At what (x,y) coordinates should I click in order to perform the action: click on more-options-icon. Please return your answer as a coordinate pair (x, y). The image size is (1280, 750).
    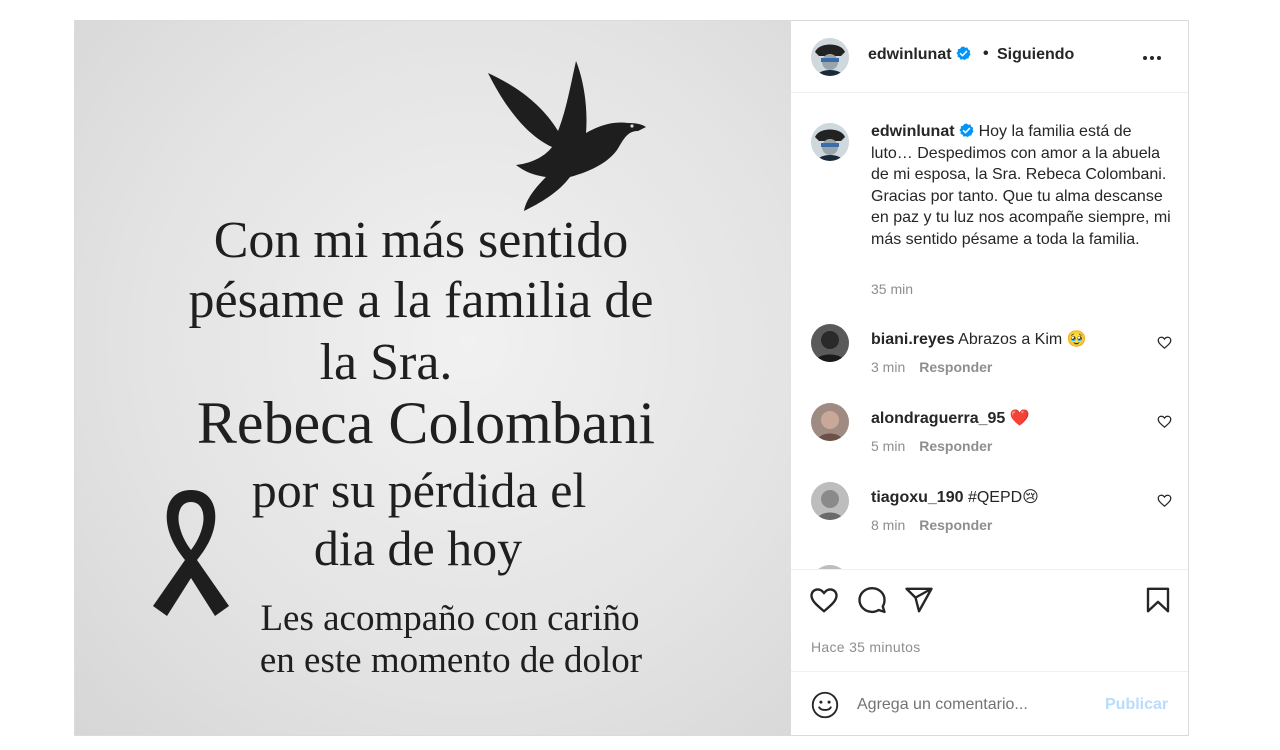
    Looking at the image, I should click on (1156, 57).